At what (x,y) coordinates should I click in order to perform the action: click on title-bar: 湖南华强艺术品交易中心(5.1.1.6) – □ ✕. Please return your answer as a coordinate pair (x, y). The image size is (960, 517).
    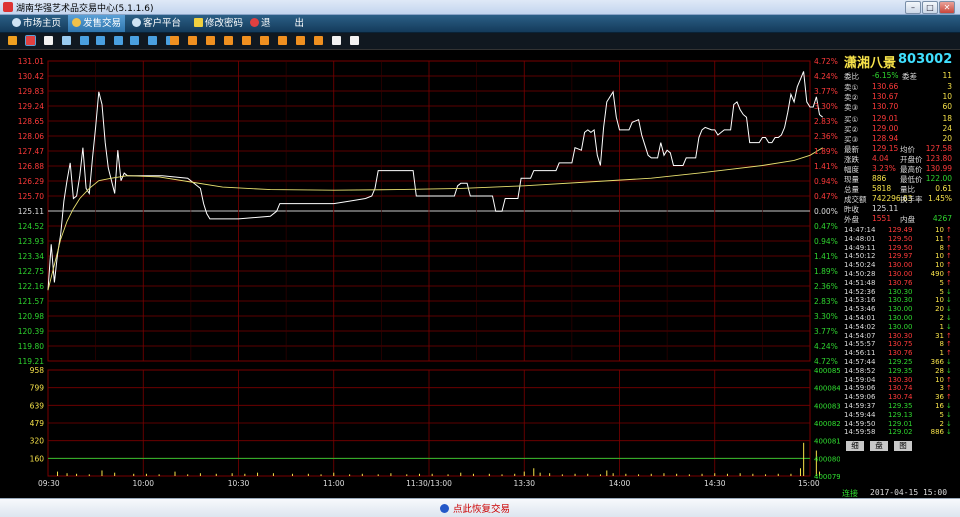
    Looking at the image, I should click on (480, 7).